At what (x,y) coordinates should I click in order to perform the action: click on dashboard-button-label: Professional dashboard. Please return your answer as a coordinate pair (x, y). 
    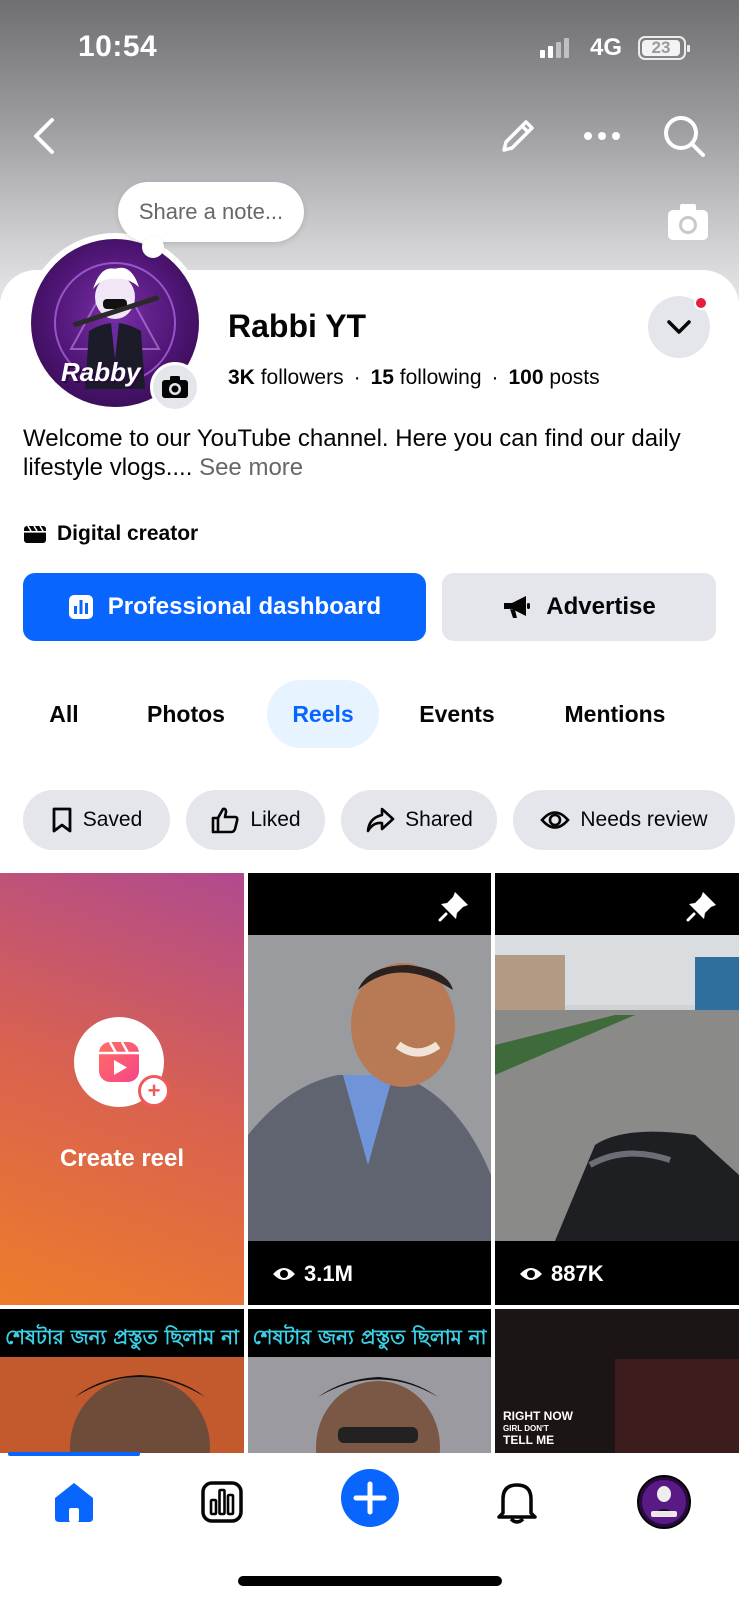
    Looking at the image, I should click on (244, 606).